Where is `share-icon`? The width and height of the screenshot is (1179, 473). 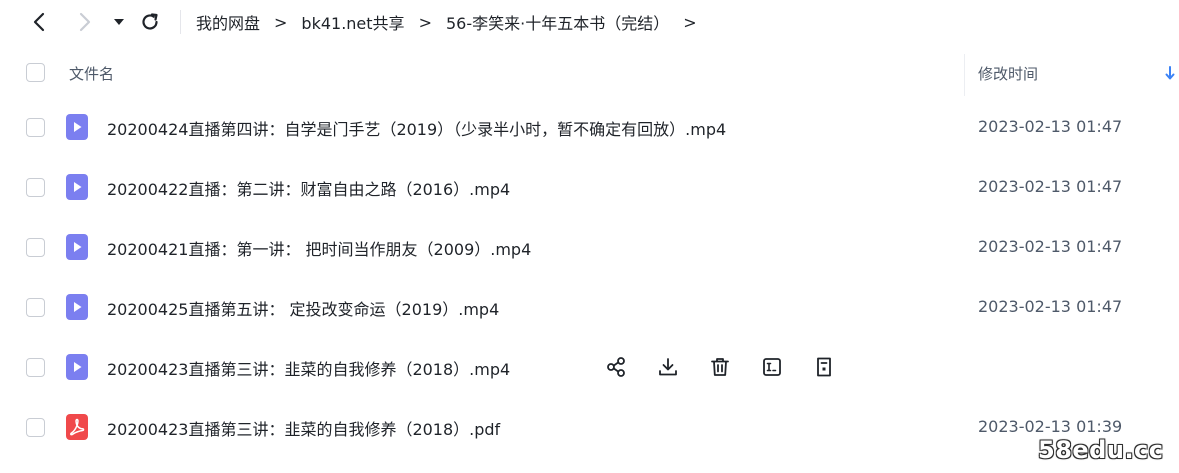 share-icon is located at coordinates (616, 367).